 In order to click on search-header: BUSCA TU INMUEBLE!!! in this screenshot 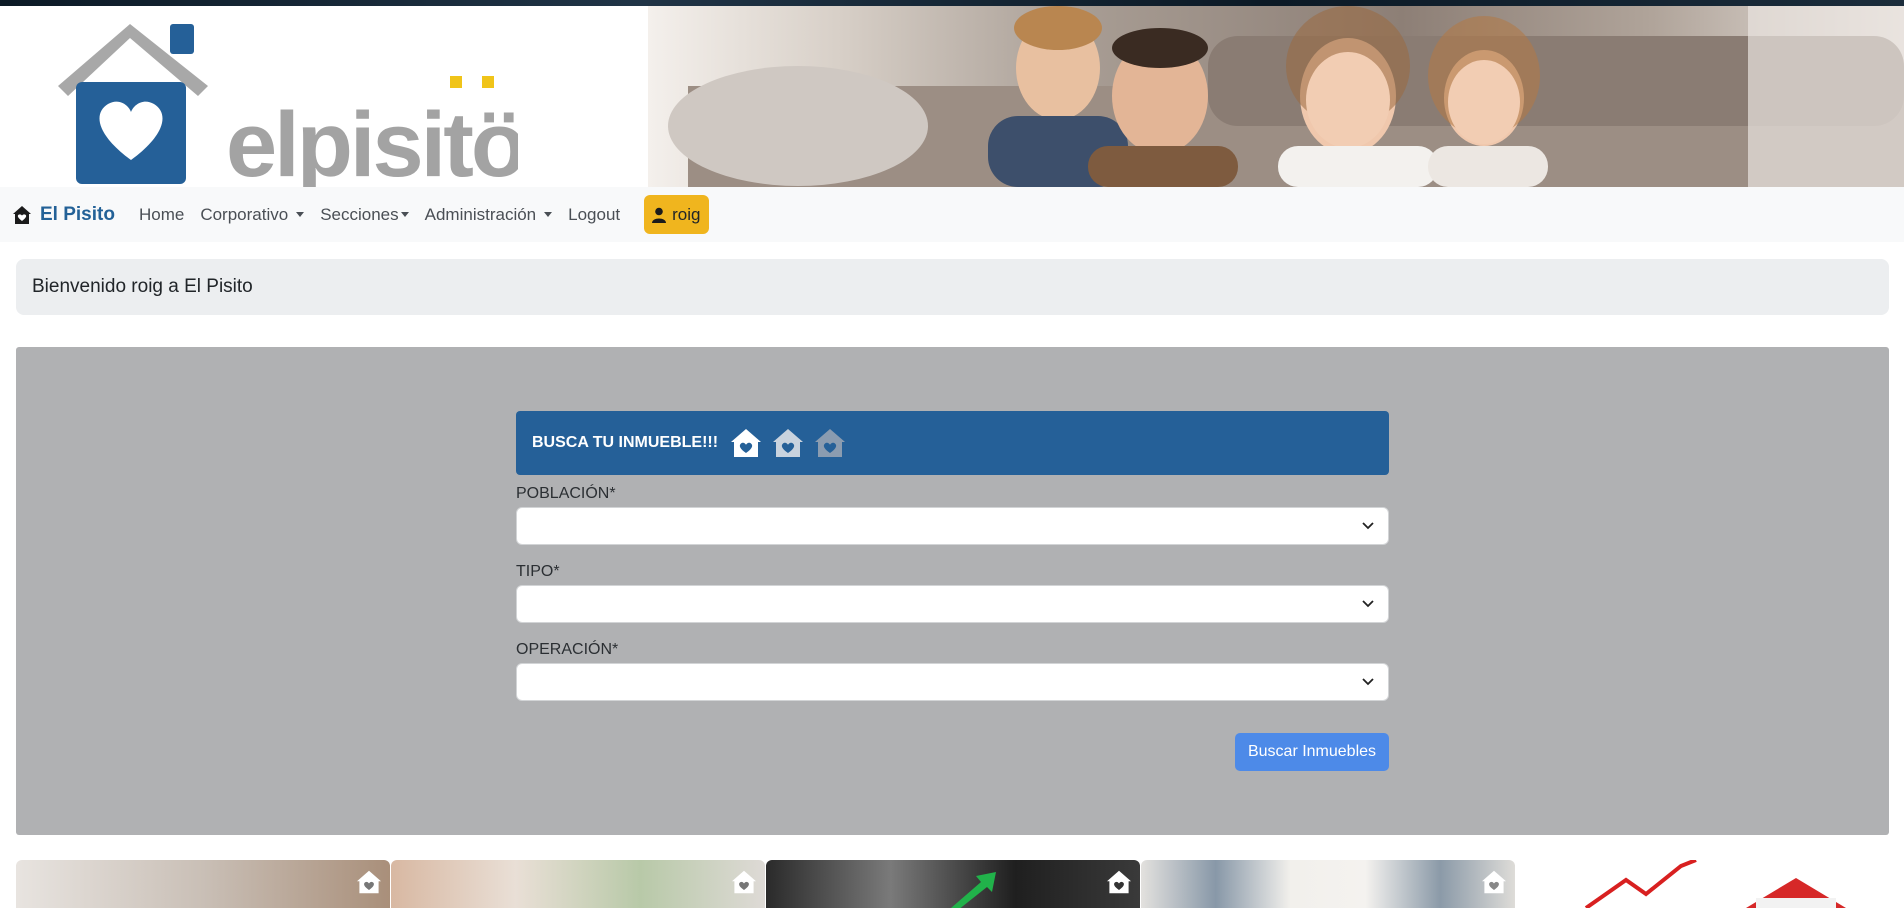, I will do `click(952, 443)`.